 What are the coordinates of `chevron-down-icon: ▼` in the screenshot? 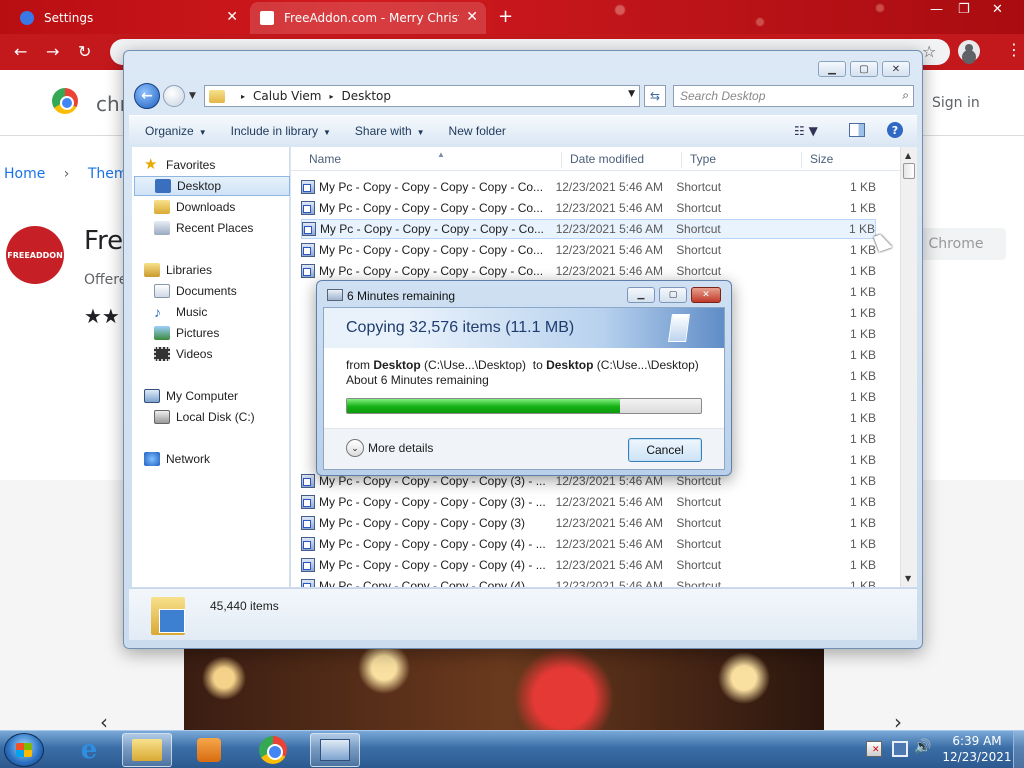 It's located at (631, 94).